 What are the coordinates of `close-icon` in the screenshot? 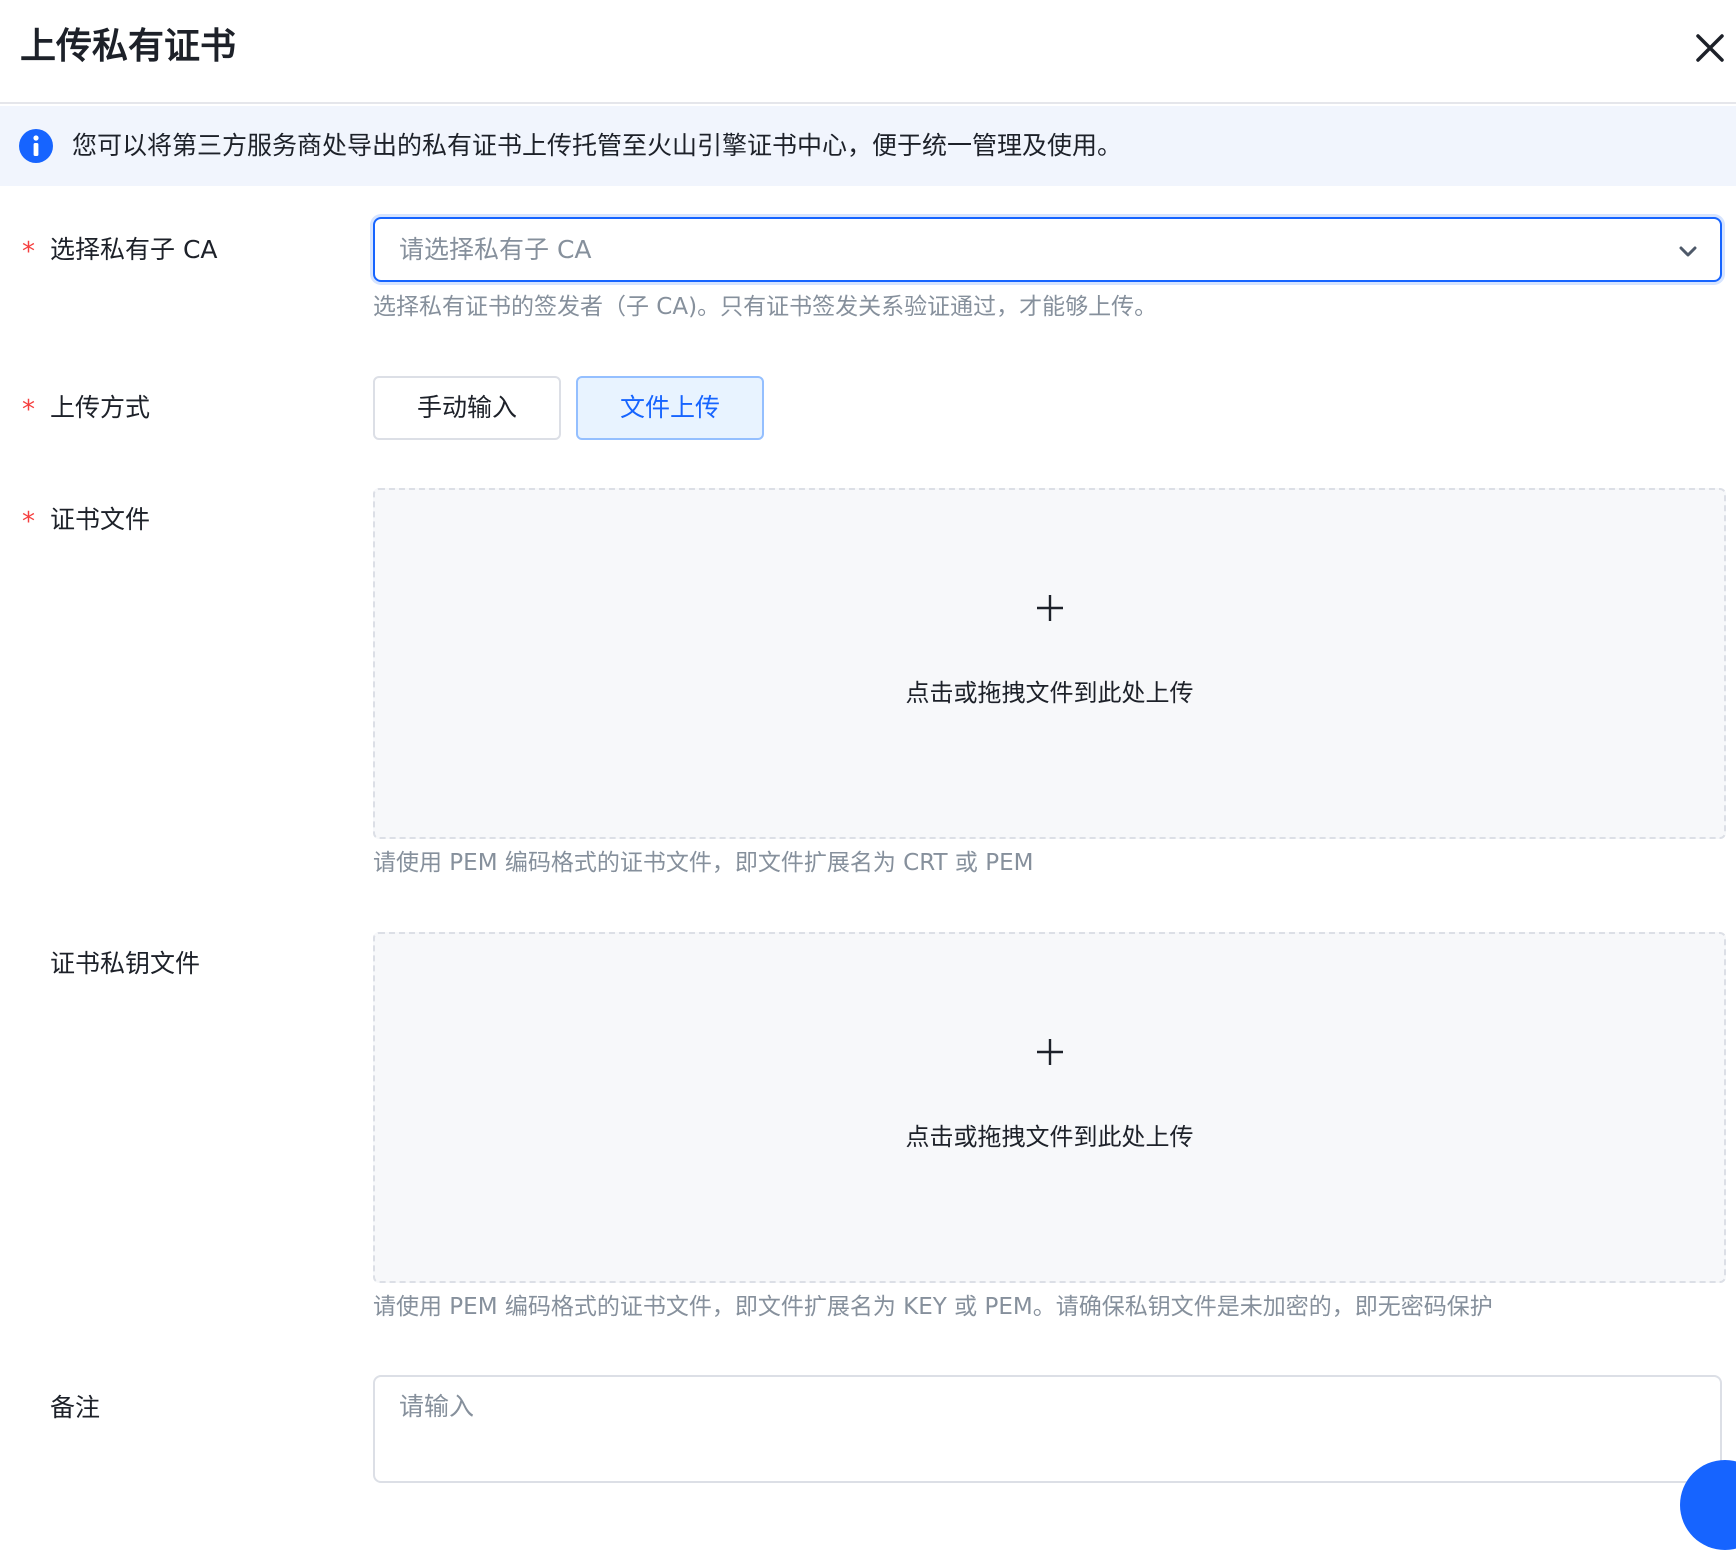 It's located at (1710, 48).